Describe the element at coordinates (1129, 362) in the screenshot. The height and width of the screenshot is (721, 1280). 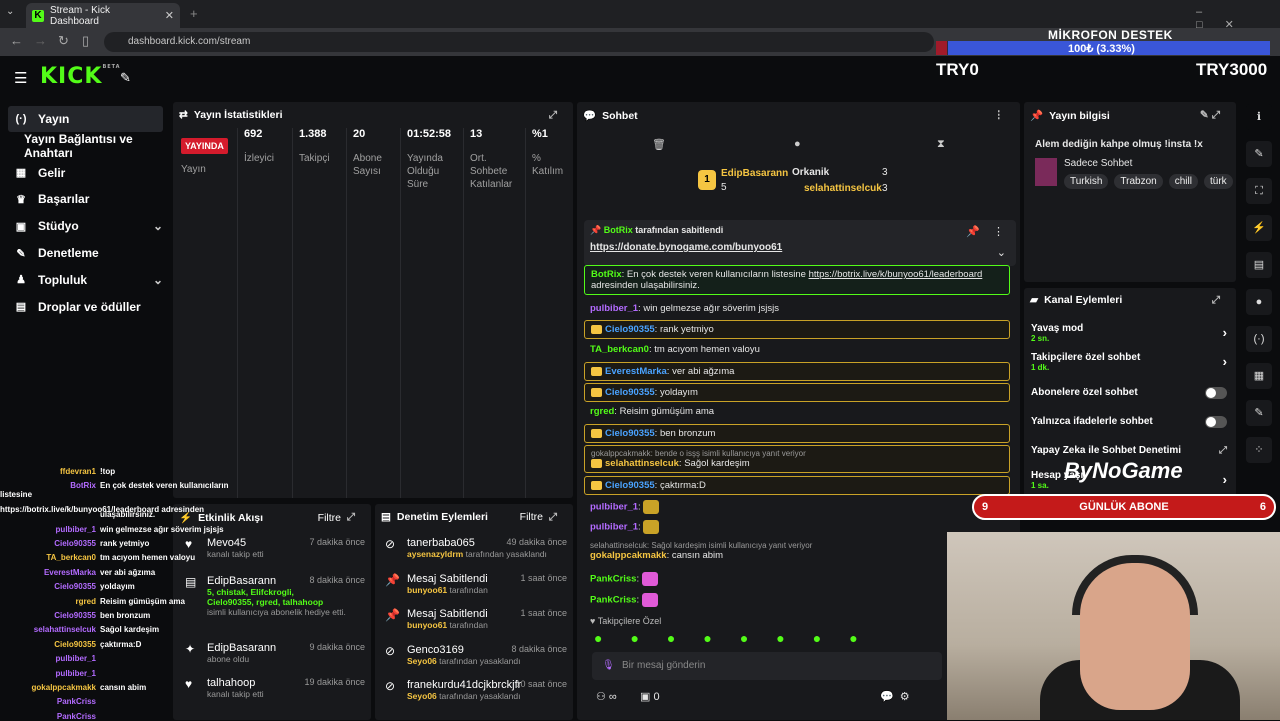
I see `channel-action-item: Takipçilere özel sohbet 1 dk. ›` at that location.